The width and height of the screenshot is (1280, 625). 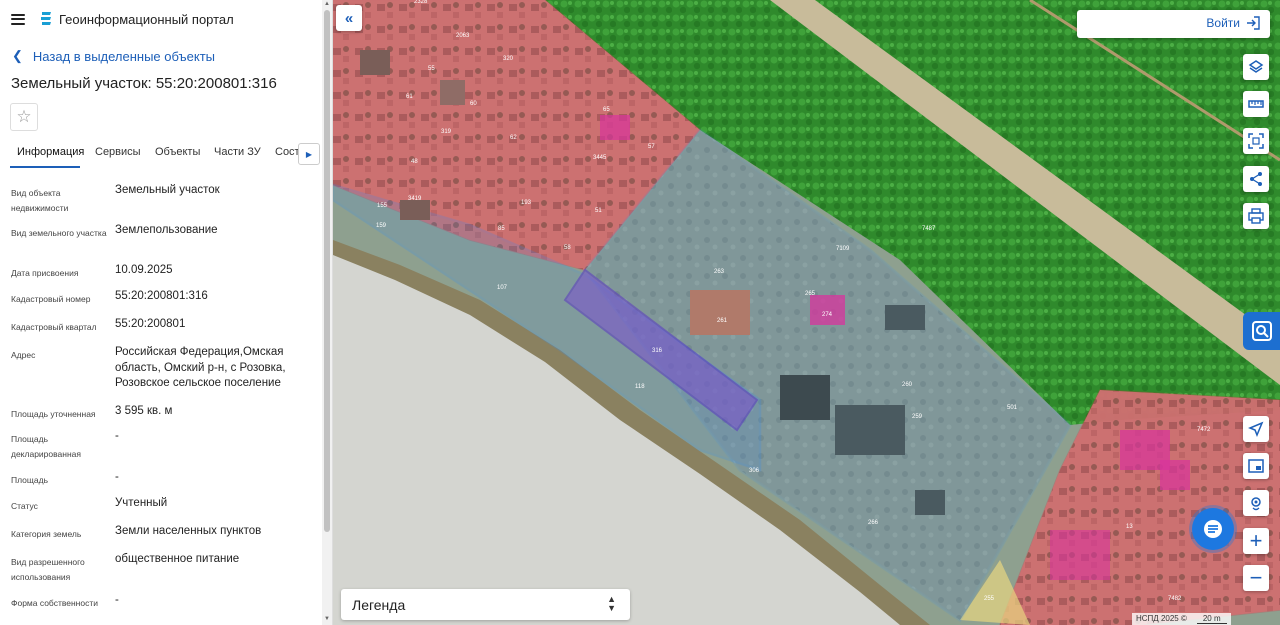 I want to click on property-label: Кадастровый номер, so click(x=51, y=299).